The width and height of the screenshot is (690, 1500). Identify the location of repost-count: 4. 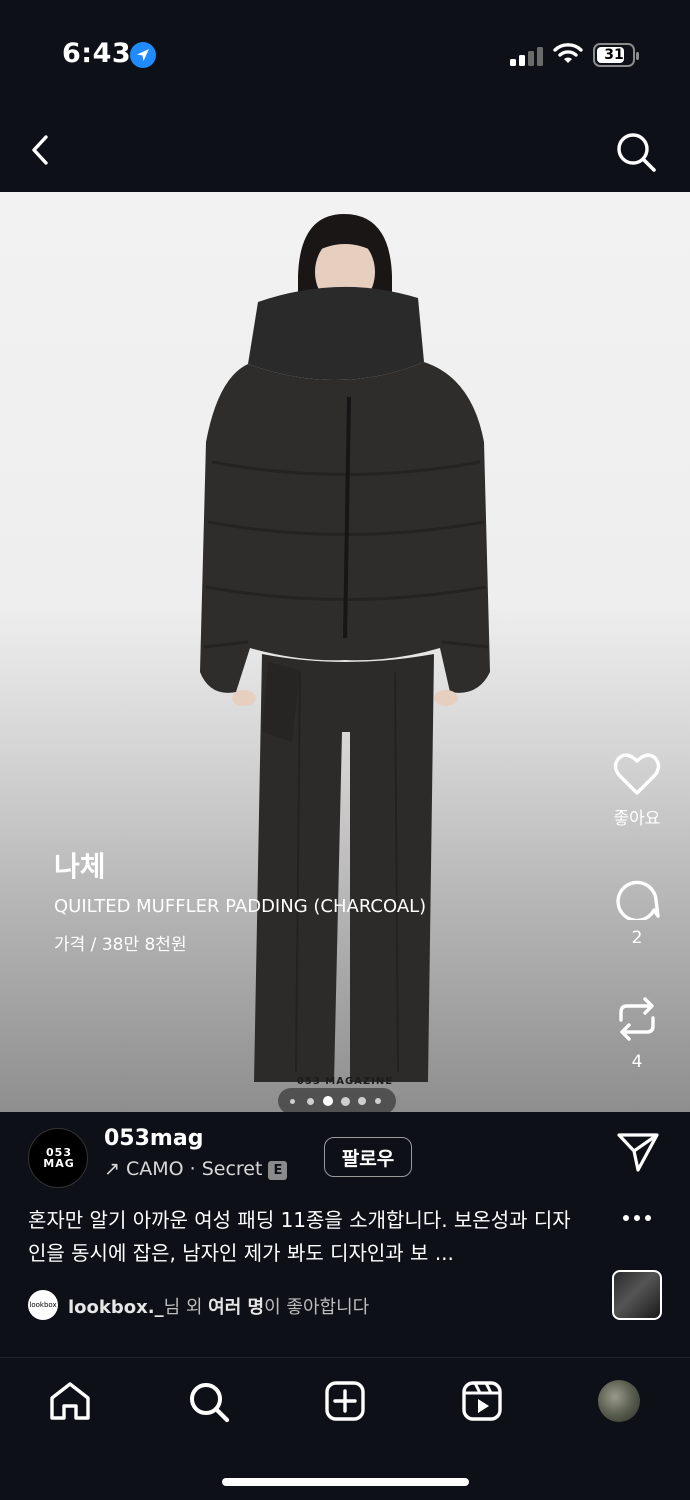
(637, 1062).